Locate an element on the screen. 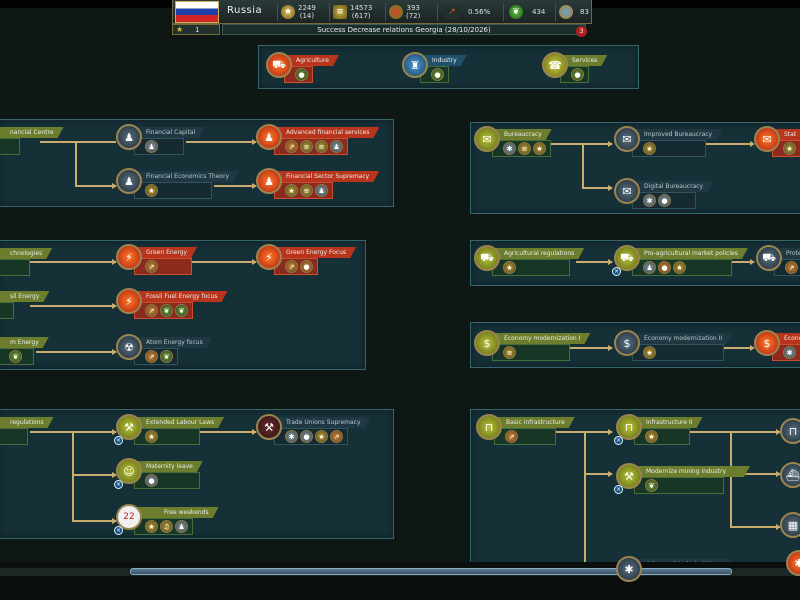 Image resolution: width=800 pixels, height=600 pixels. tech-agricultural-regulations: ⛟ Agricultural regulations ★ is located at coordinates (529, 265).